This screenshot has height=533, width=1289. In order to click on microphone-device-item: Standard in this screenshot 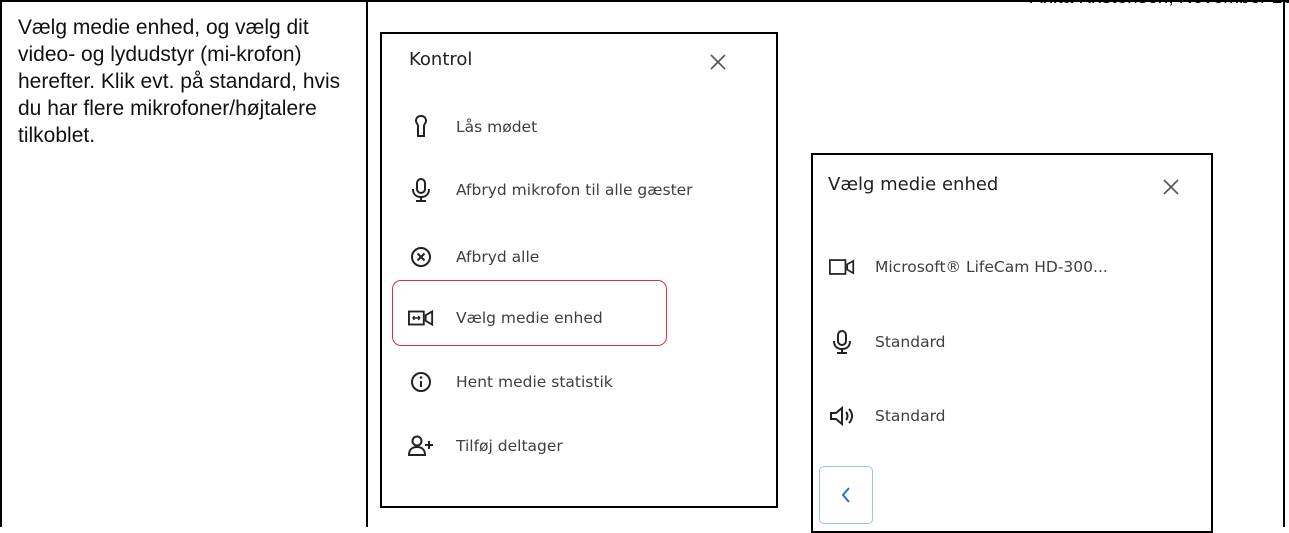, I will do `click(887, 342)`.